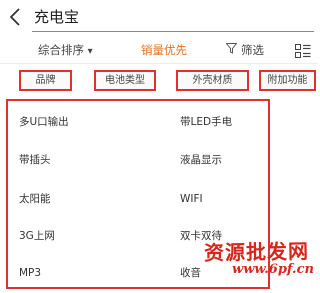 Image resolution: width=320 pixels, height=293 pixels. What do you see at coordinates (44, 122) in the screenshot?
I see `option-multi-usb: 多U口输出` at bounding box center [44, 122].